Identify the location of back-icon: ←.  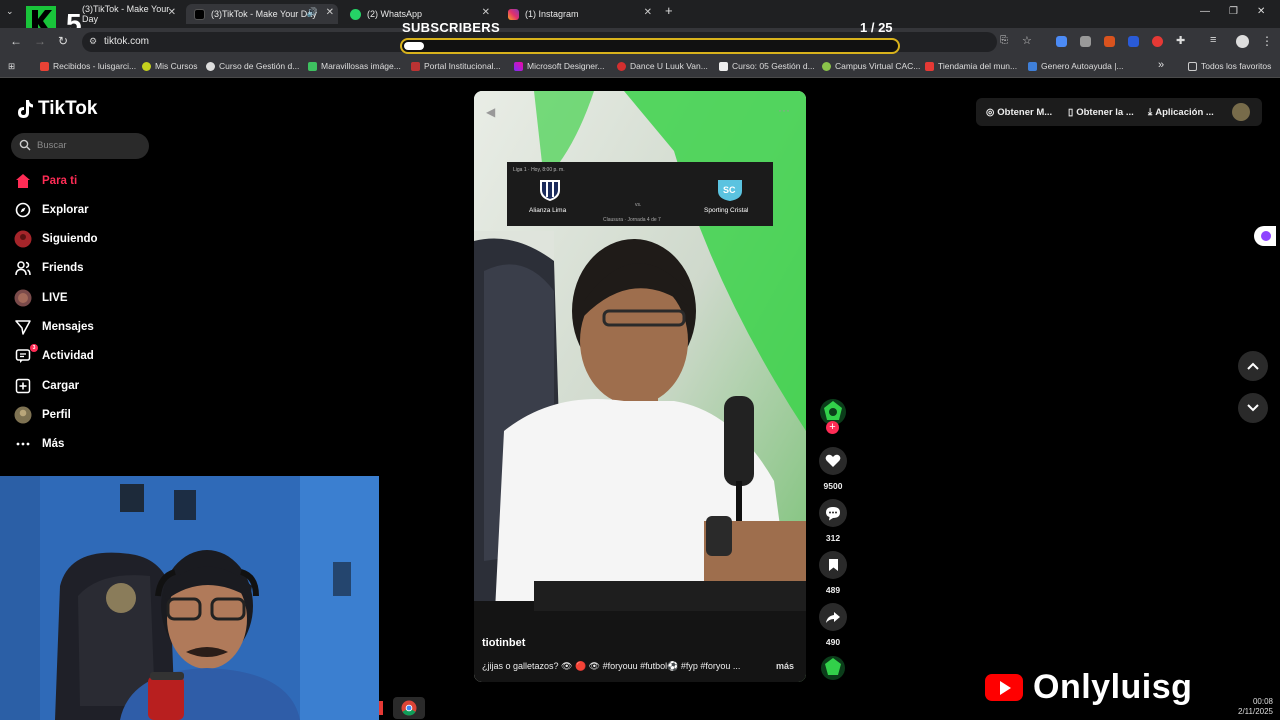
(16, 41).